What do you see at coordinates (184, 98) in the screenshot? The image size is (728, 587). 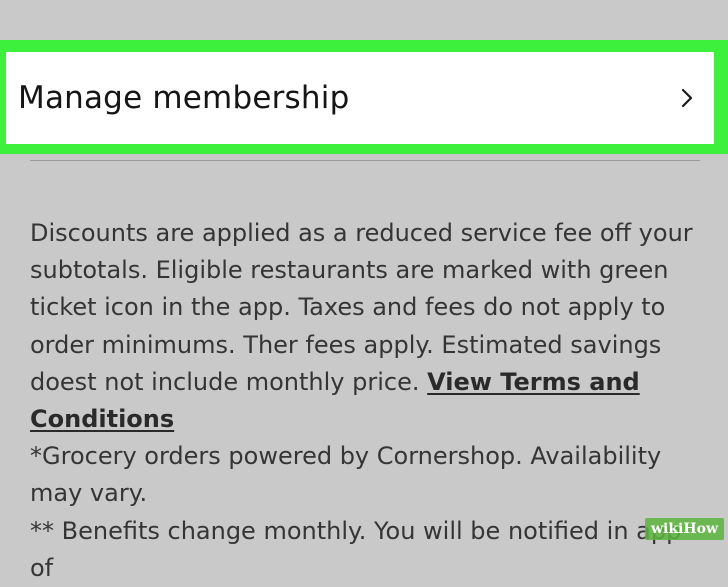 I see `manage-membership-label: Manage membership` at bounding box center [184, 98].